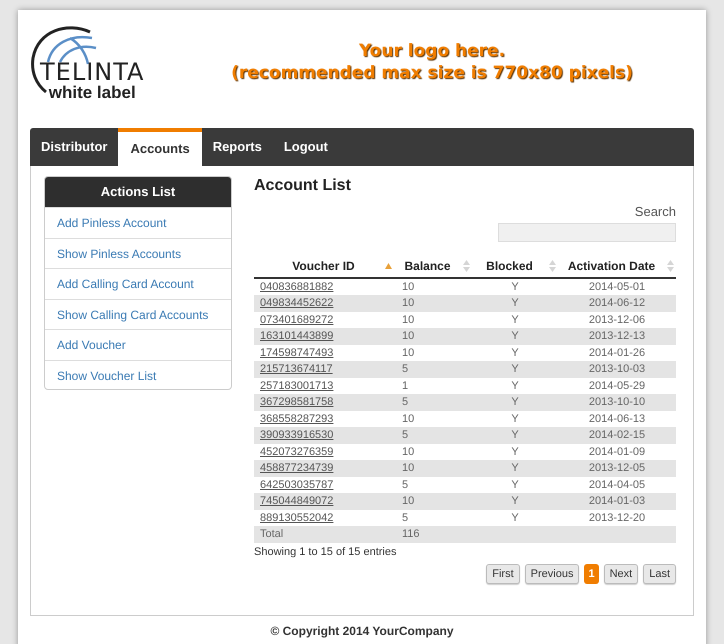  What do you see at coordinates (92, 92) in the screenshot?
I see `logo-tagline: white label` at bounding box center [92, 92].